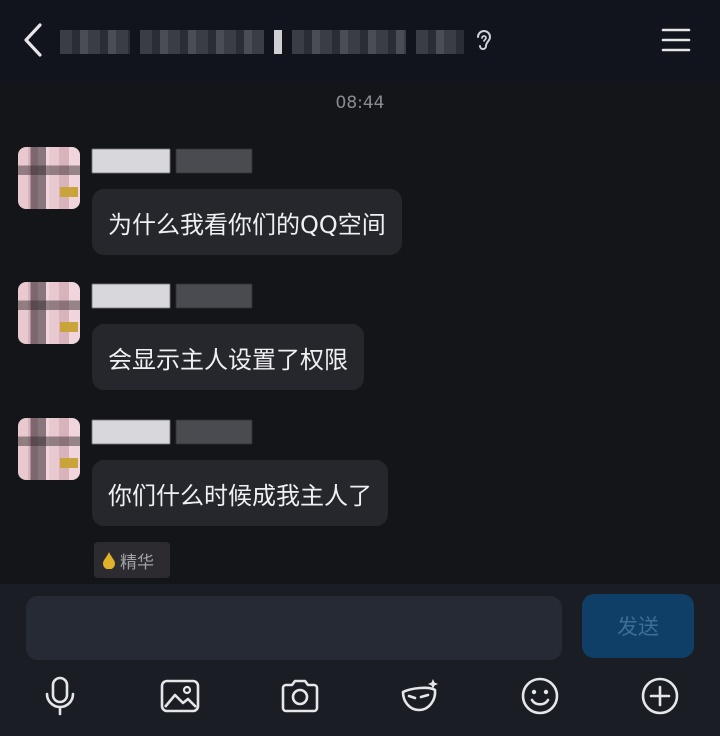  I want to click on image-button, so click(180, 696).